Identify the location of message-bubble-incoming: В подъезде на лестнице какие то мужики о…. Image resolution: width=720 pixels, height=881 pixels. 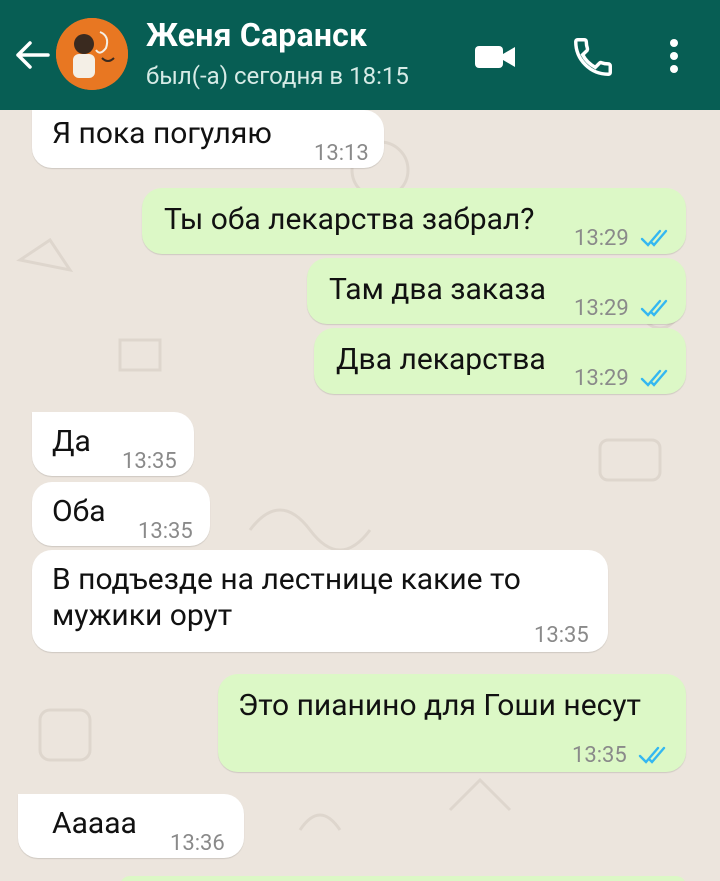
(320, 601).